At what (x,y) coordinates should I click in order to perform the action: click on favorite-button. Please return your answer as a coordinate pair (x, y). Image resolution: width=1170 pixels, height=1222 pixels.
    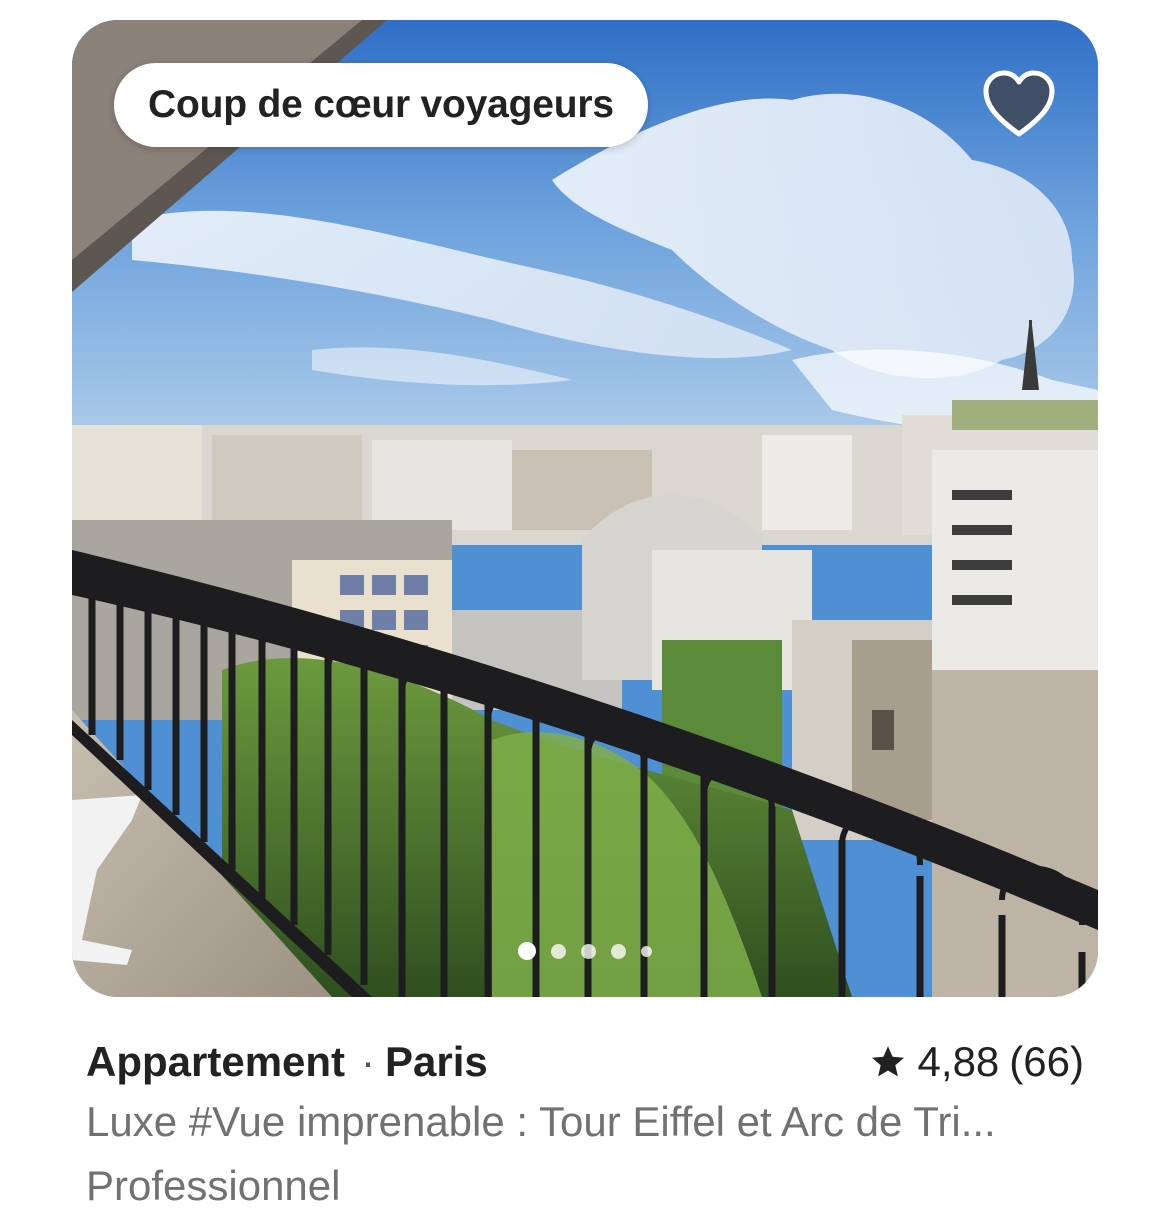
    Looking at the image, I should click on (1019, 105).